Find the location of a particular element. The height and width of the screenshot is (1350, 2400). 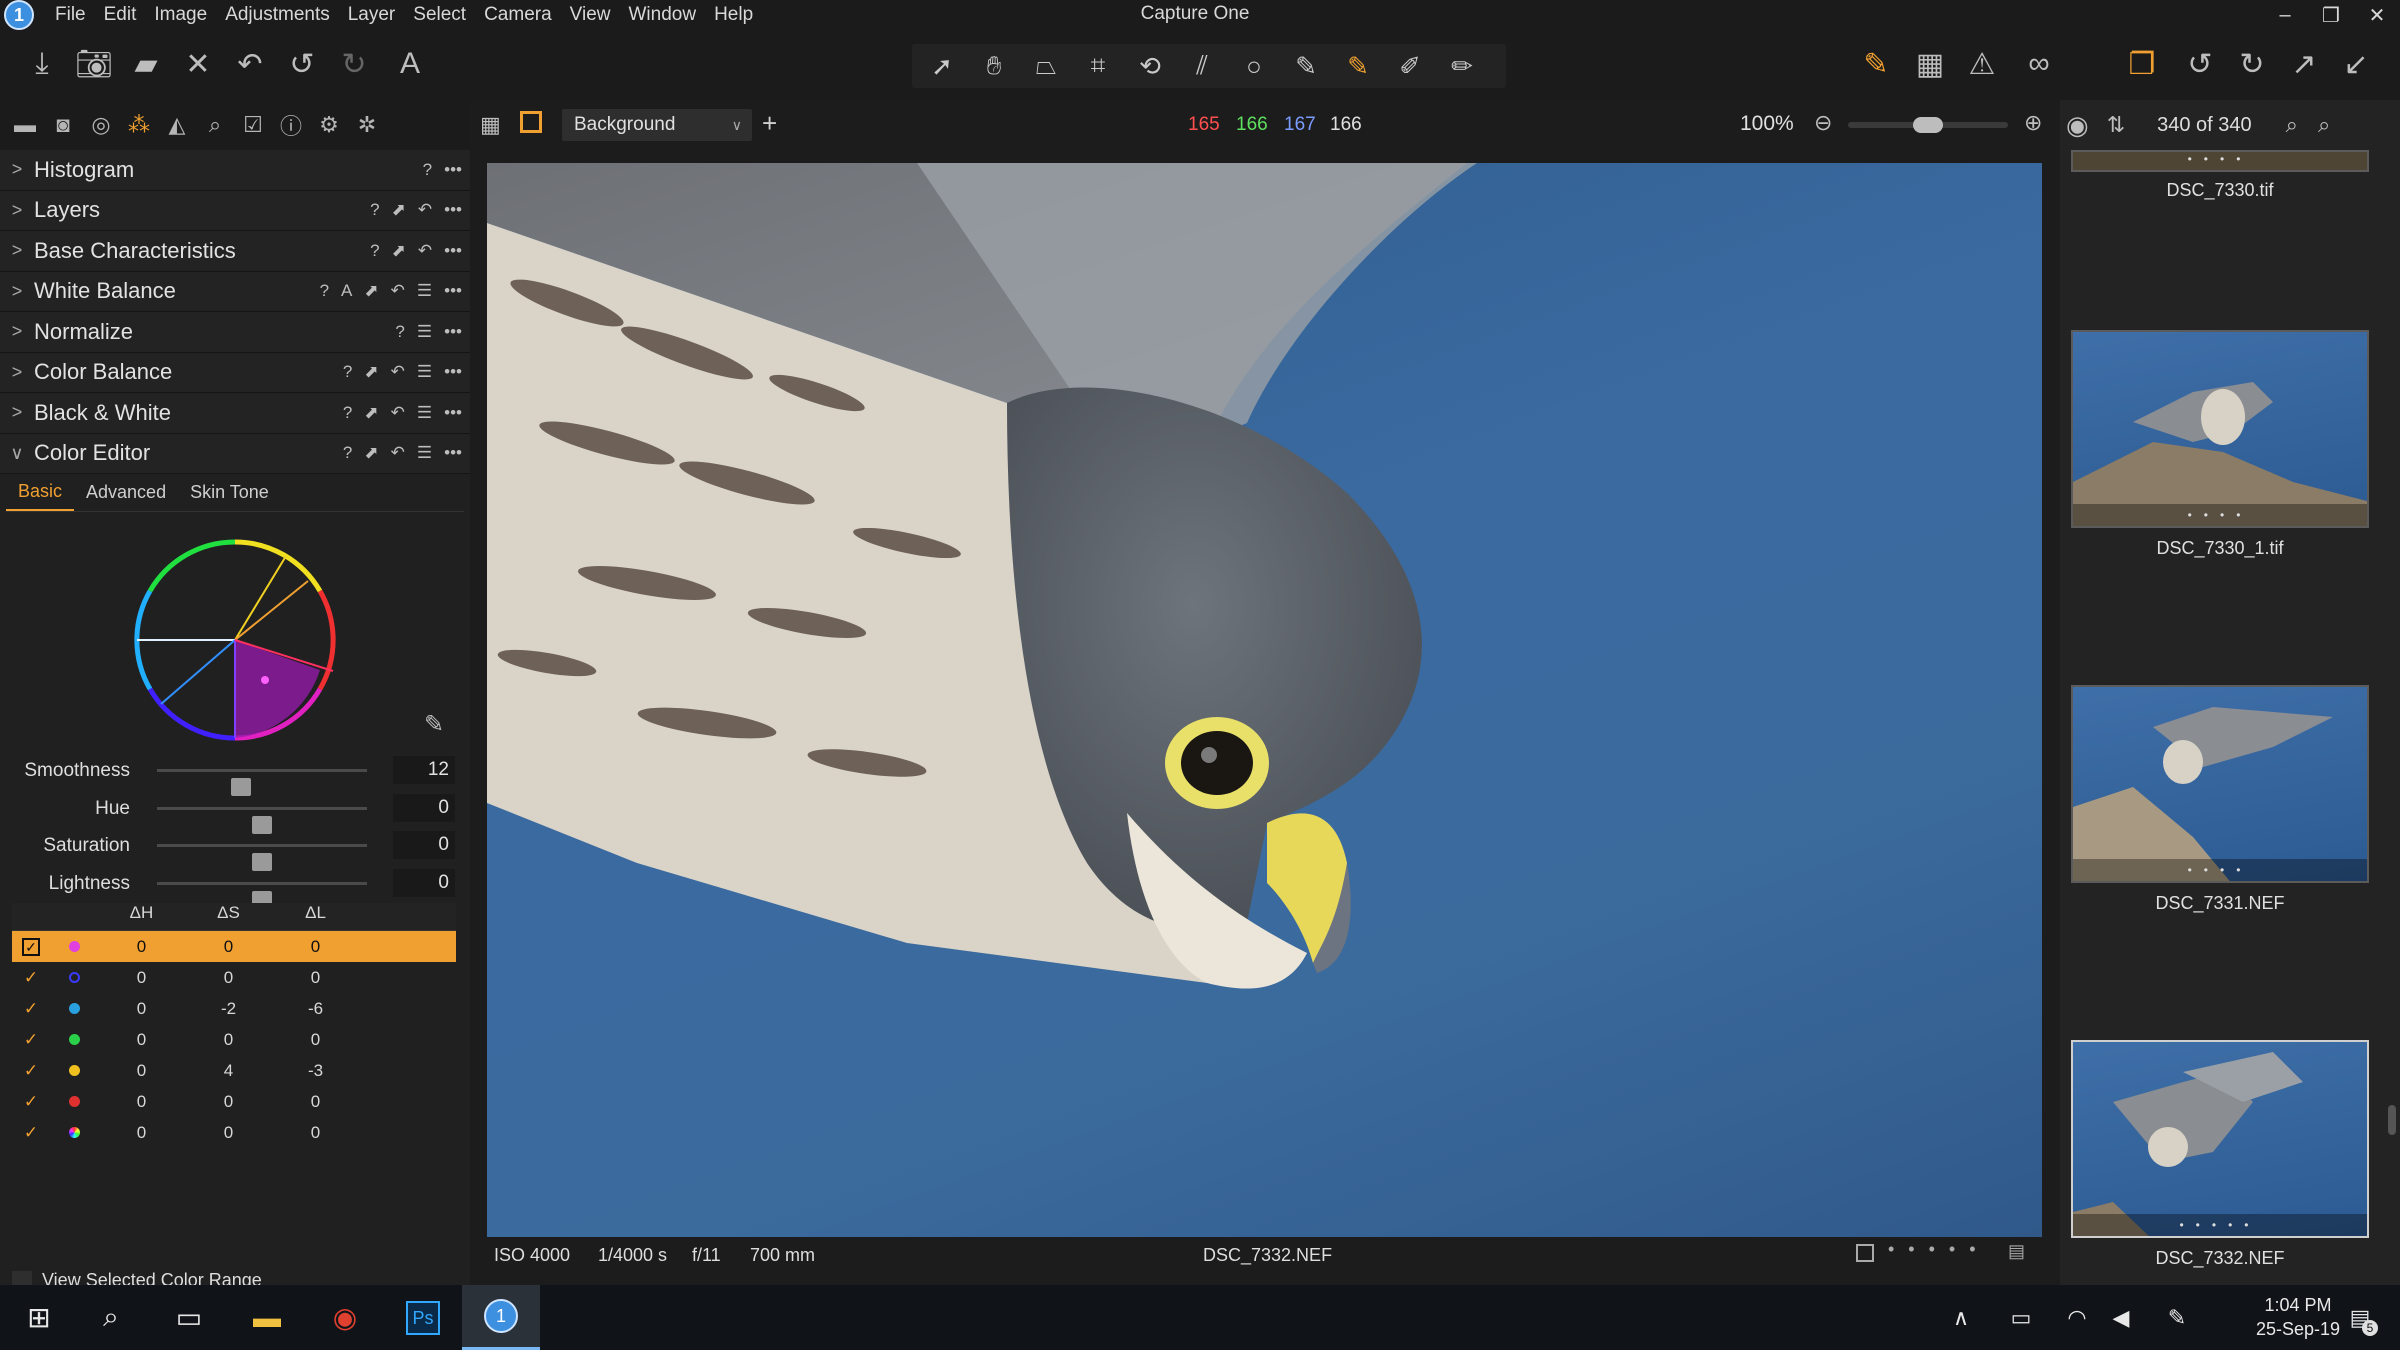

tool-white-balance: > White Balance ? A ⬈ ↶ ☰ ••• is located at coordinates (235, 291).